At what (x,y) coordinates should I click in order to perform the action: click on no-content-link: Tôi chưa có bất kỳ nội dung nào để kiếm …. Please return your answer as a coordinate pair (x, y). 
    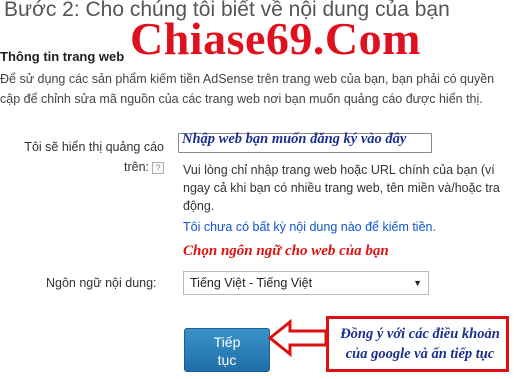
    Looking at the image, I should click on (309, 227).